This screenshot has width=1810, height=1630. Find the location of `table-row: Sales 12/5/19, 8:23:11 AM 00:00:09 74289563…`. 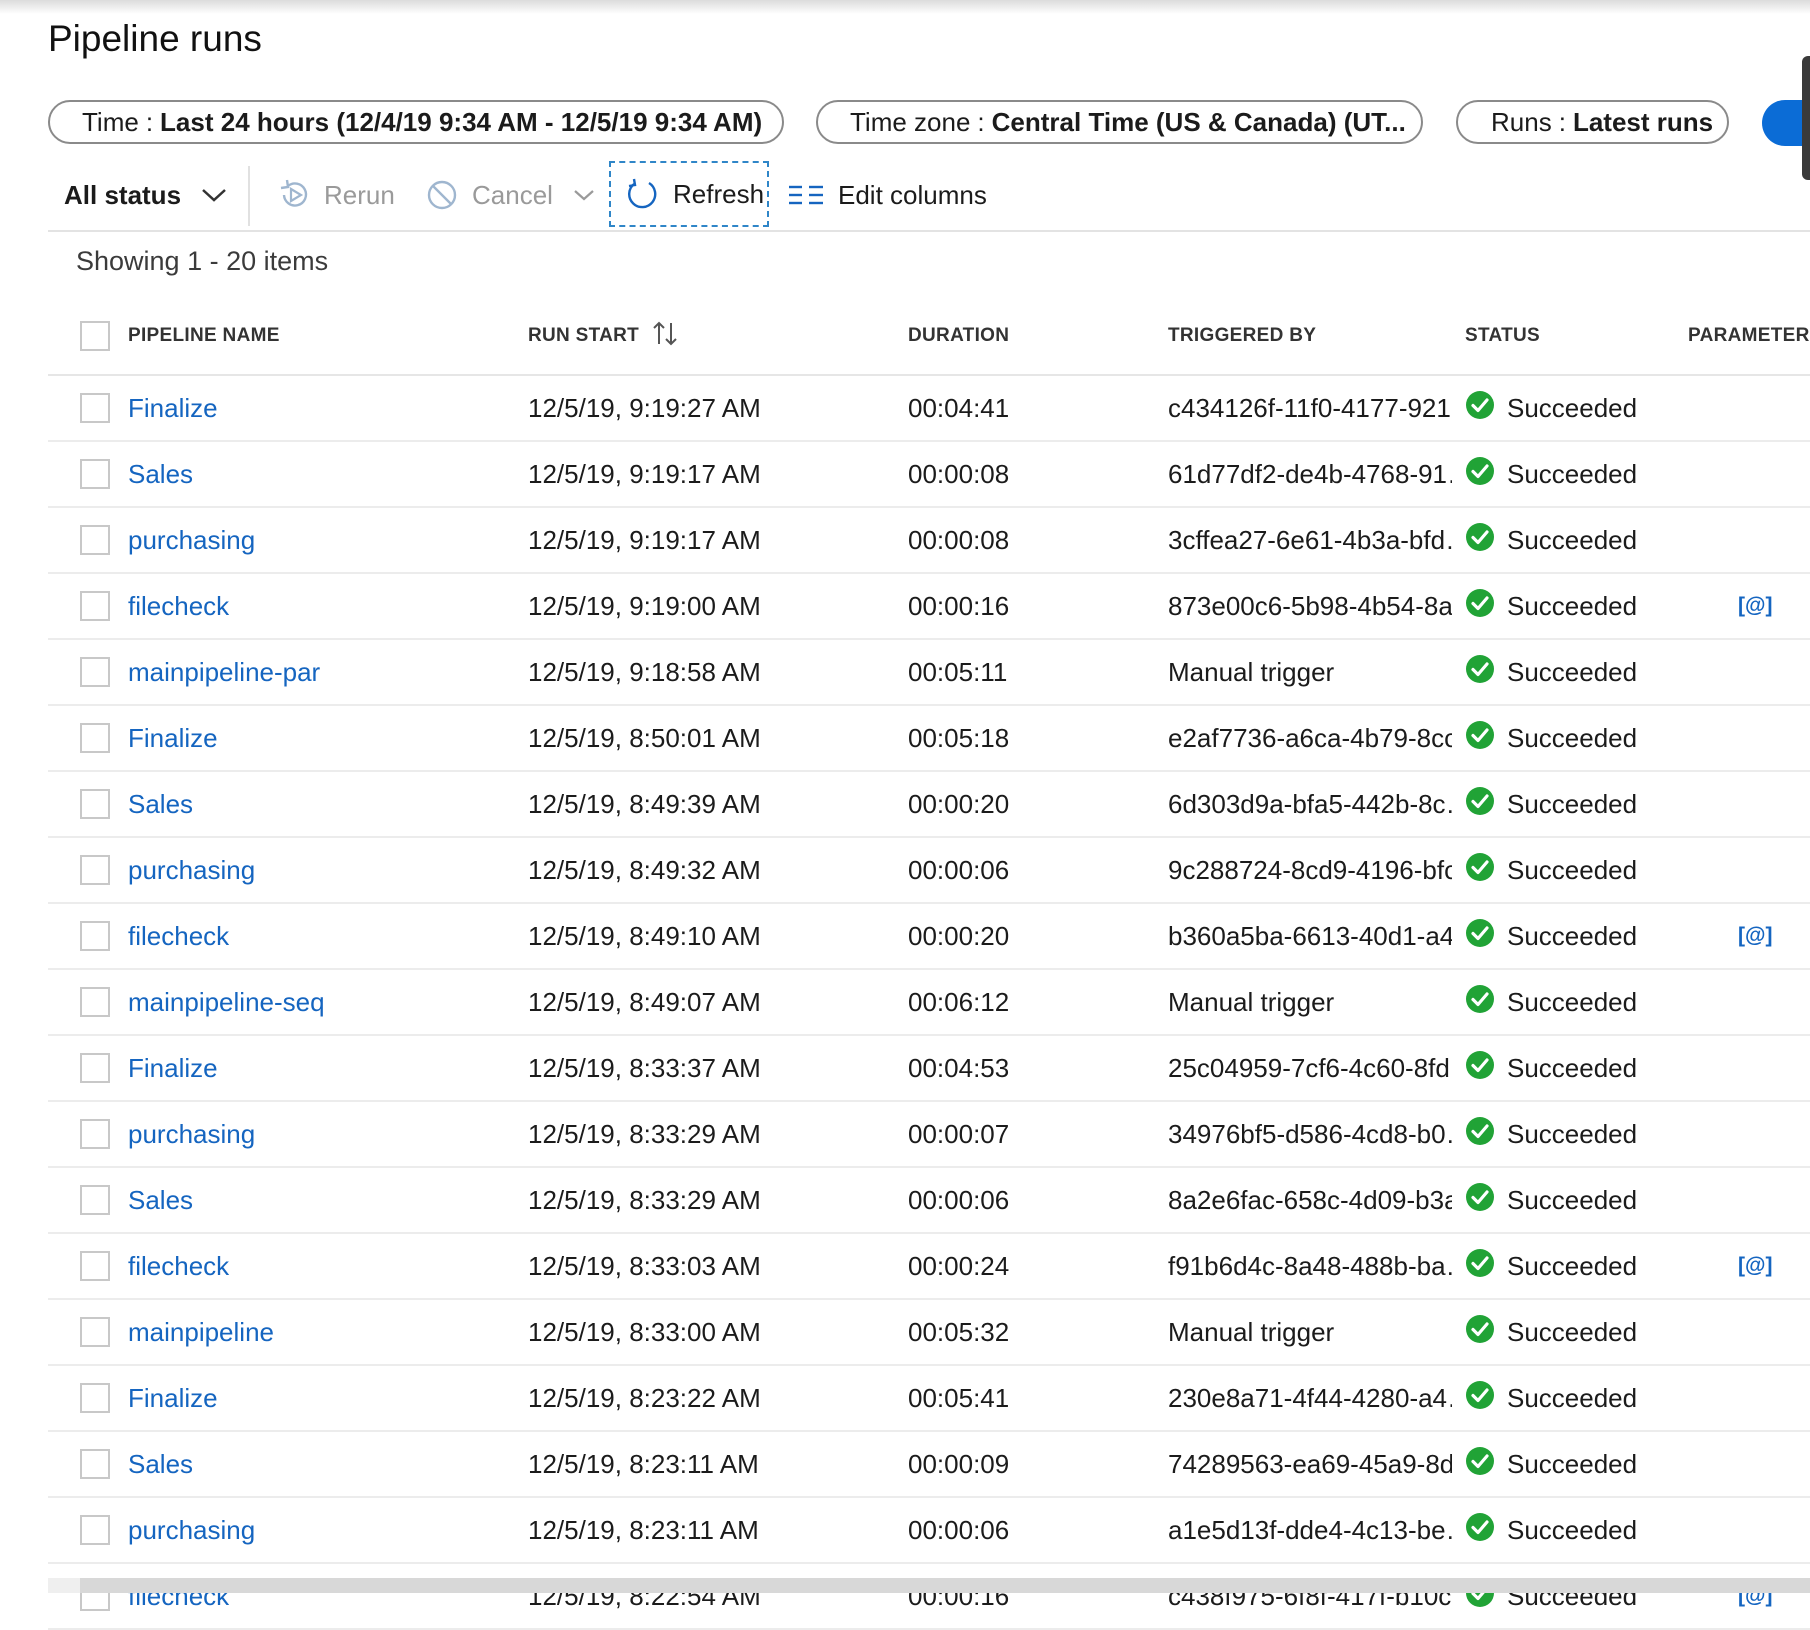

table-row: Sales 12/5/19, 8:23:11 AM 00:00:09 74289563… is located at coordinates (929, 1465).